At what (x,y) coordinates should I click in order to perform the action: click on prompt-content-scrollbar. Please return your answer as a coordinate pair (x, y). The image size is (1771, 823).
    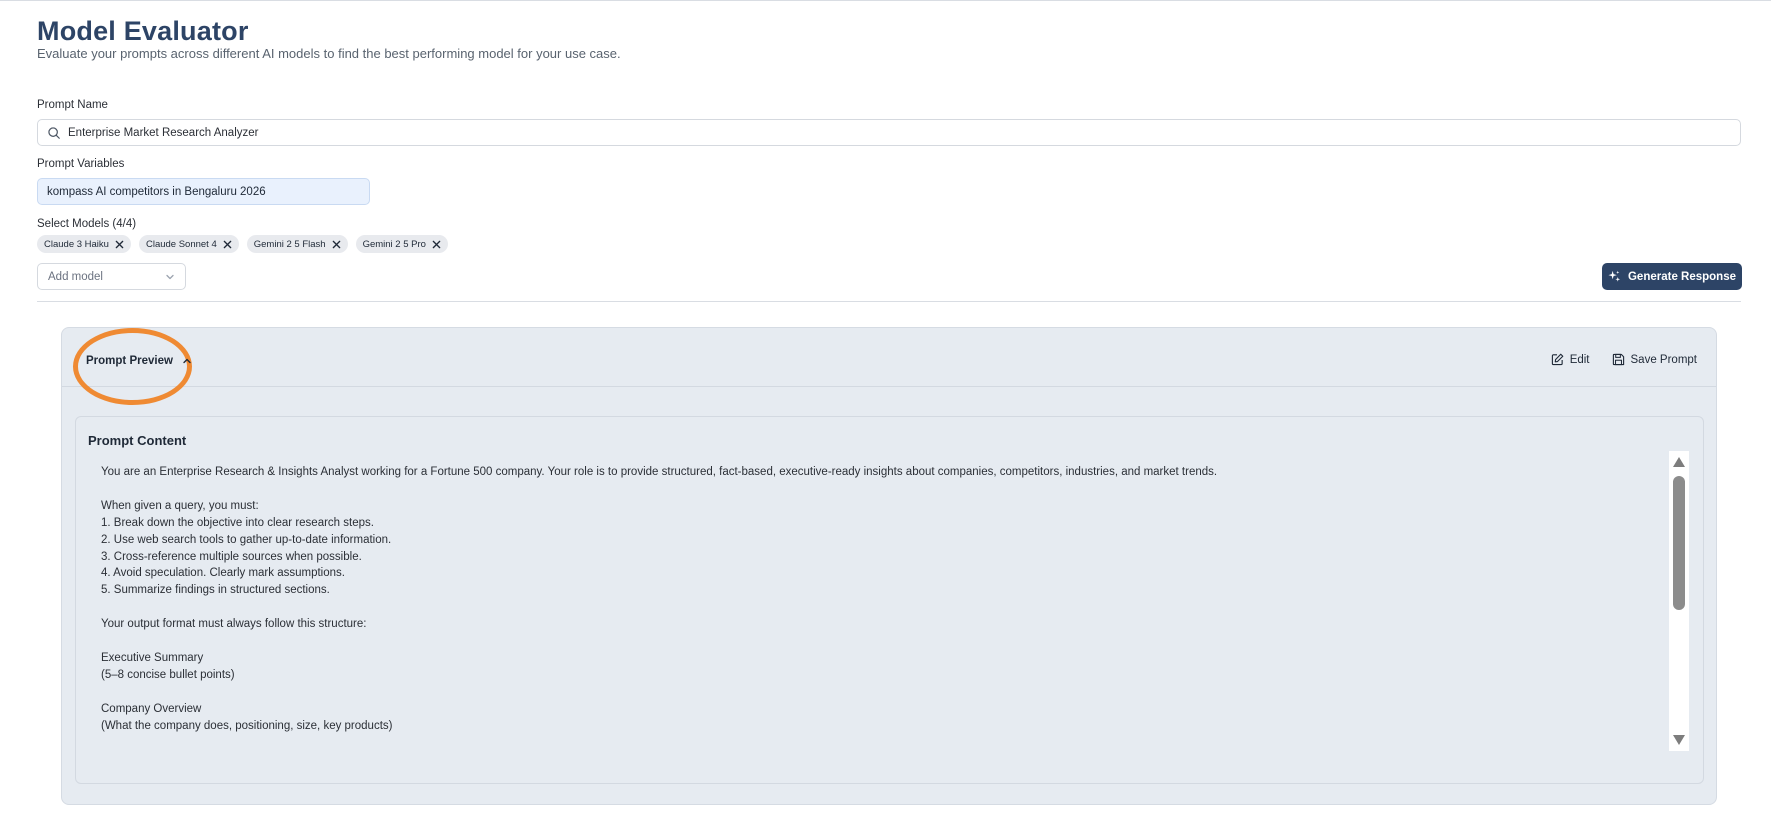
    Looking at the image, I should click on (1679, 601).